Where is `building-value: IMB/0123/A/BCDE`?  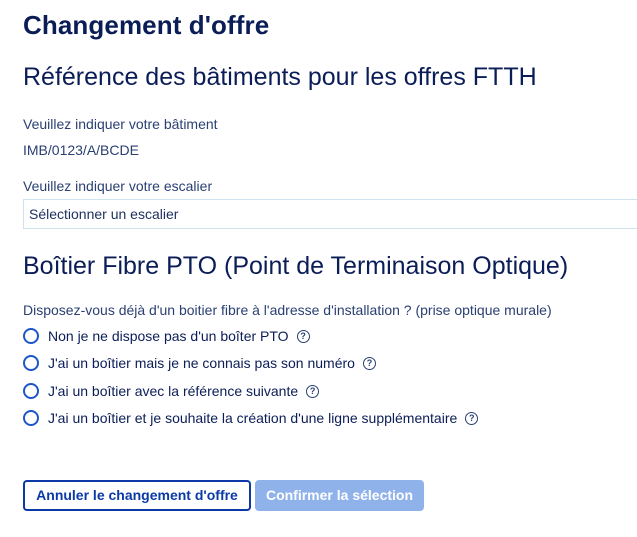 building-value: IMB/0123/A/BCDE is located at coordinates (81, 150).